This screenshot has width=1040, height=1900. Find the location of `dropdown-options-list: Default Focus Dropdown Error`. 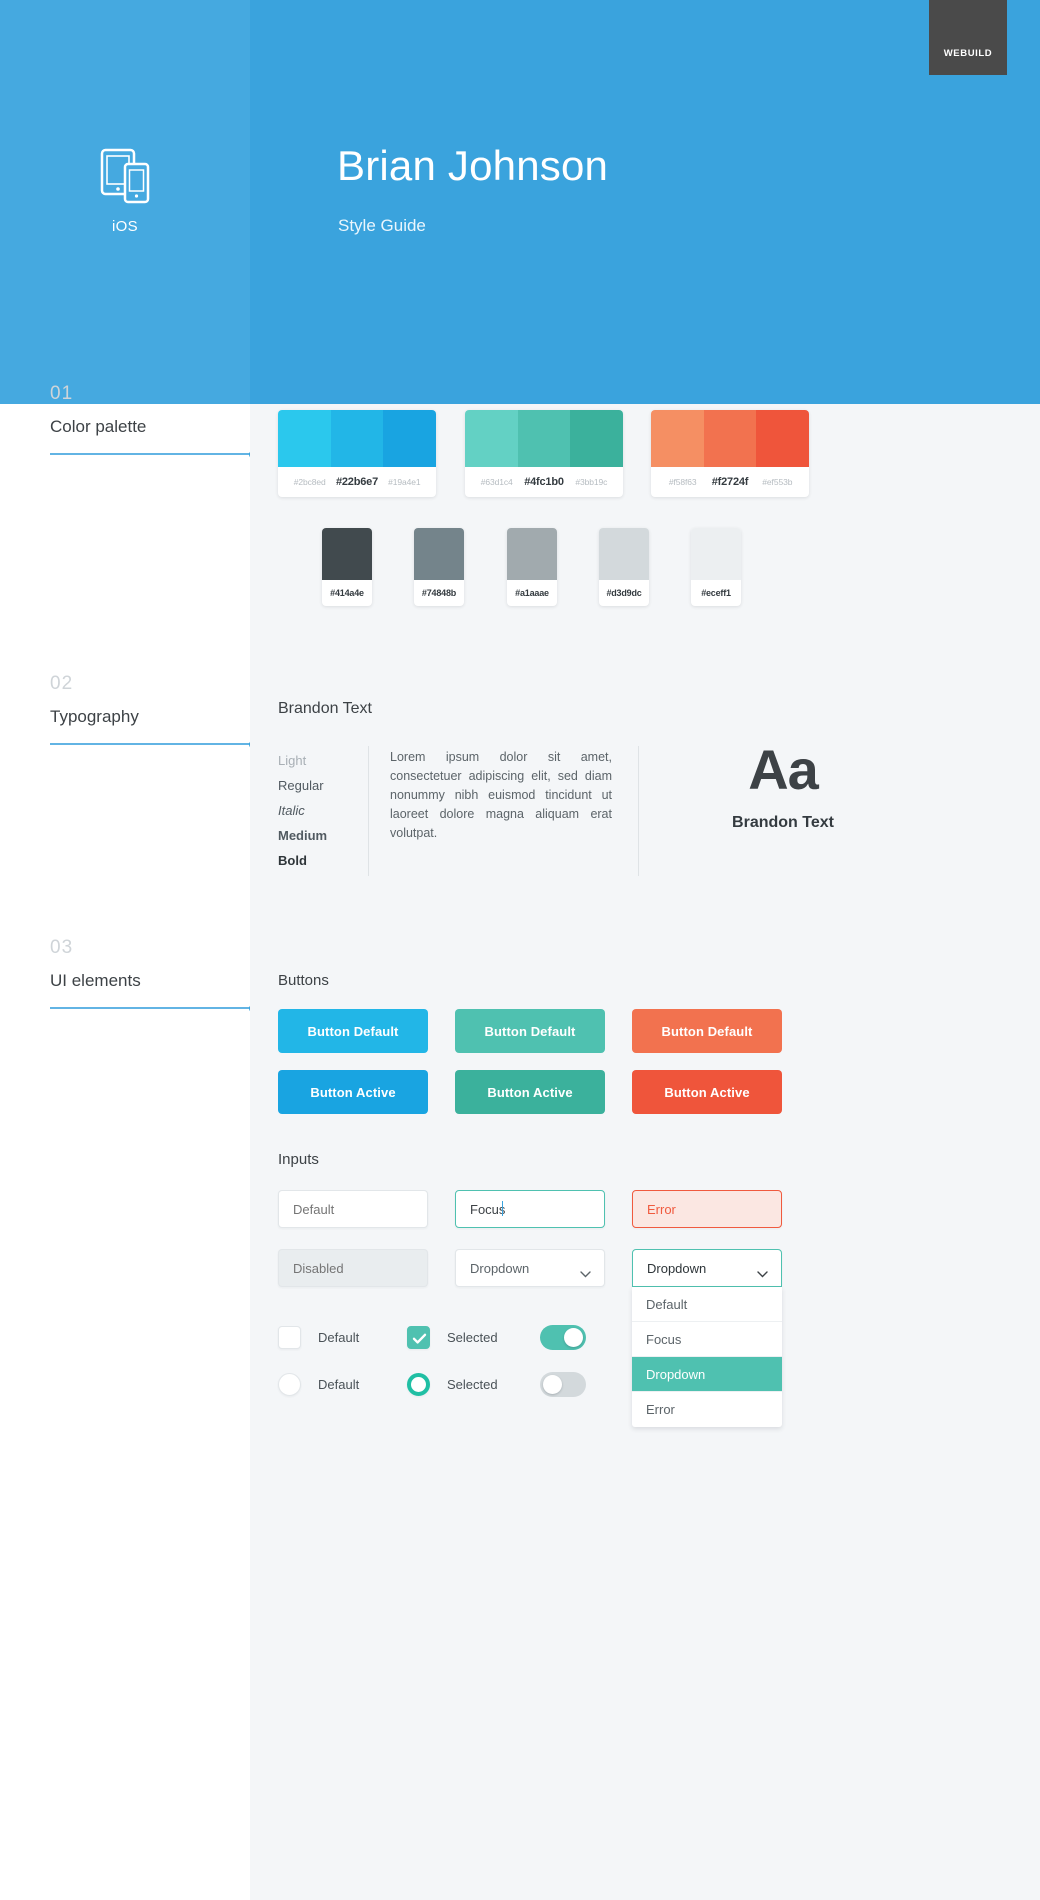

dropdown-options-list: Default Focus Dropdown Error is located at coordinates (707, 1357).